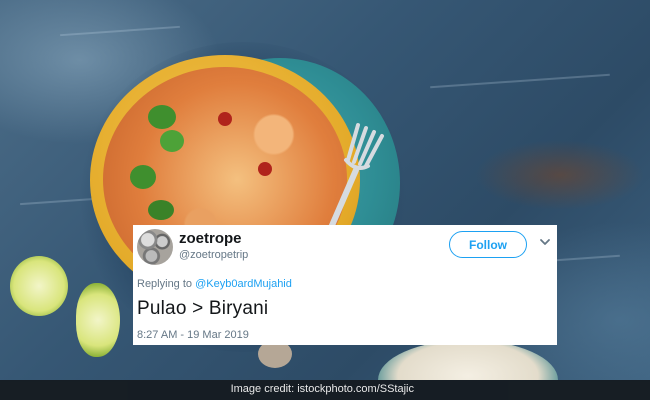  What do you see at coordinates (545, 242) in the screenshot?
I see `chevron-down-icon` at bounding box center [545, 242].